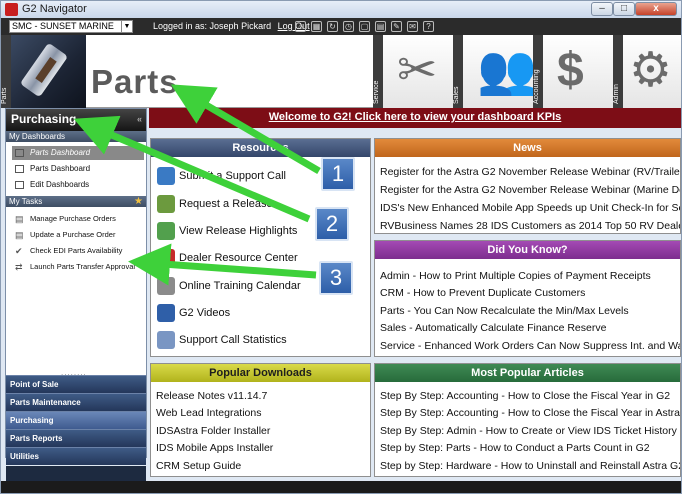  What do you see at coordinates (602, 9) in the screenshot?
I see `minimize-button: –` at bounding box center [602, 9].